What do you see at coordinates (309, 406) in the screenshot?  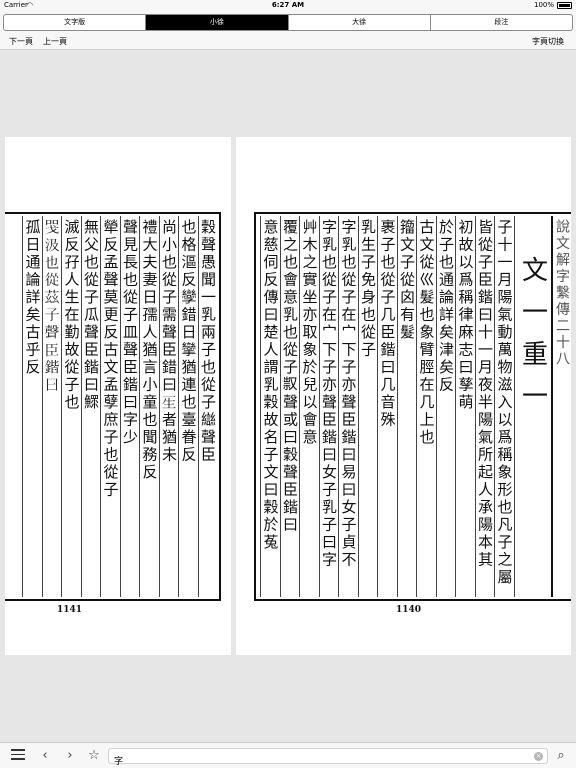 I see `text-column: 艸木之實坐亦取象於兒以會意` at bounding box center [309, 406].